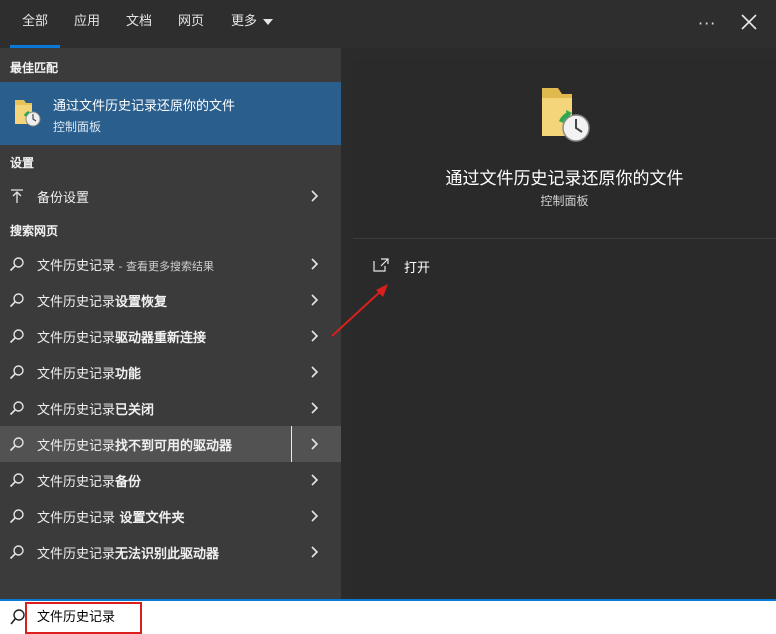 This screenshot has width=776, height=634. What do you see at coordinates (191, 24) in the screenshot?
I see `tab-web: 网页` at bounding box center [191, 24].